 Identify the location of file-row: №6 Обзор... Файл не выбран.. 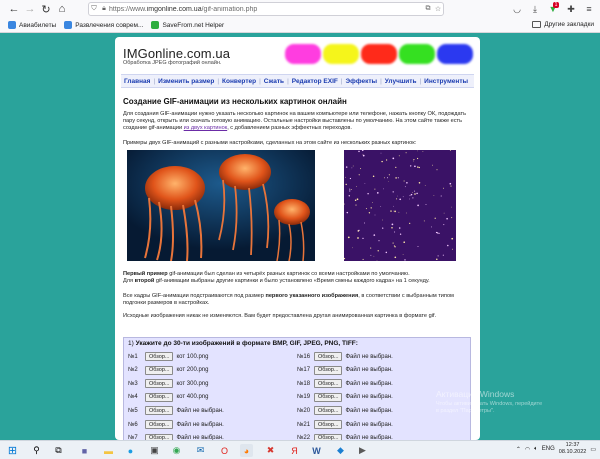
(176, 424).